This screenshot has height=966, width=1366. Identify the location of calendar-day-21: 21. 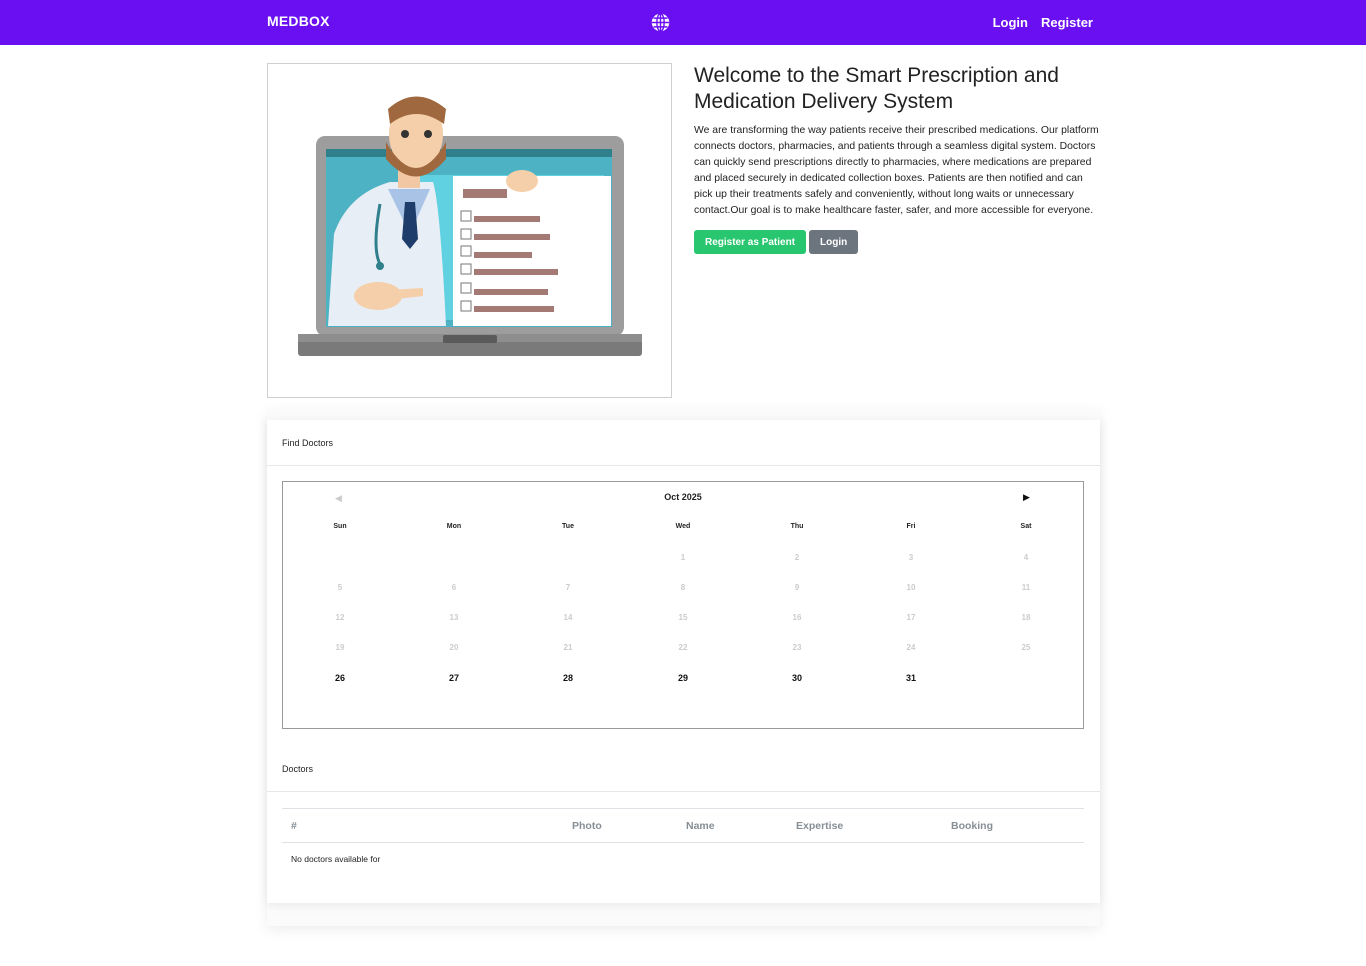
(568, 647).